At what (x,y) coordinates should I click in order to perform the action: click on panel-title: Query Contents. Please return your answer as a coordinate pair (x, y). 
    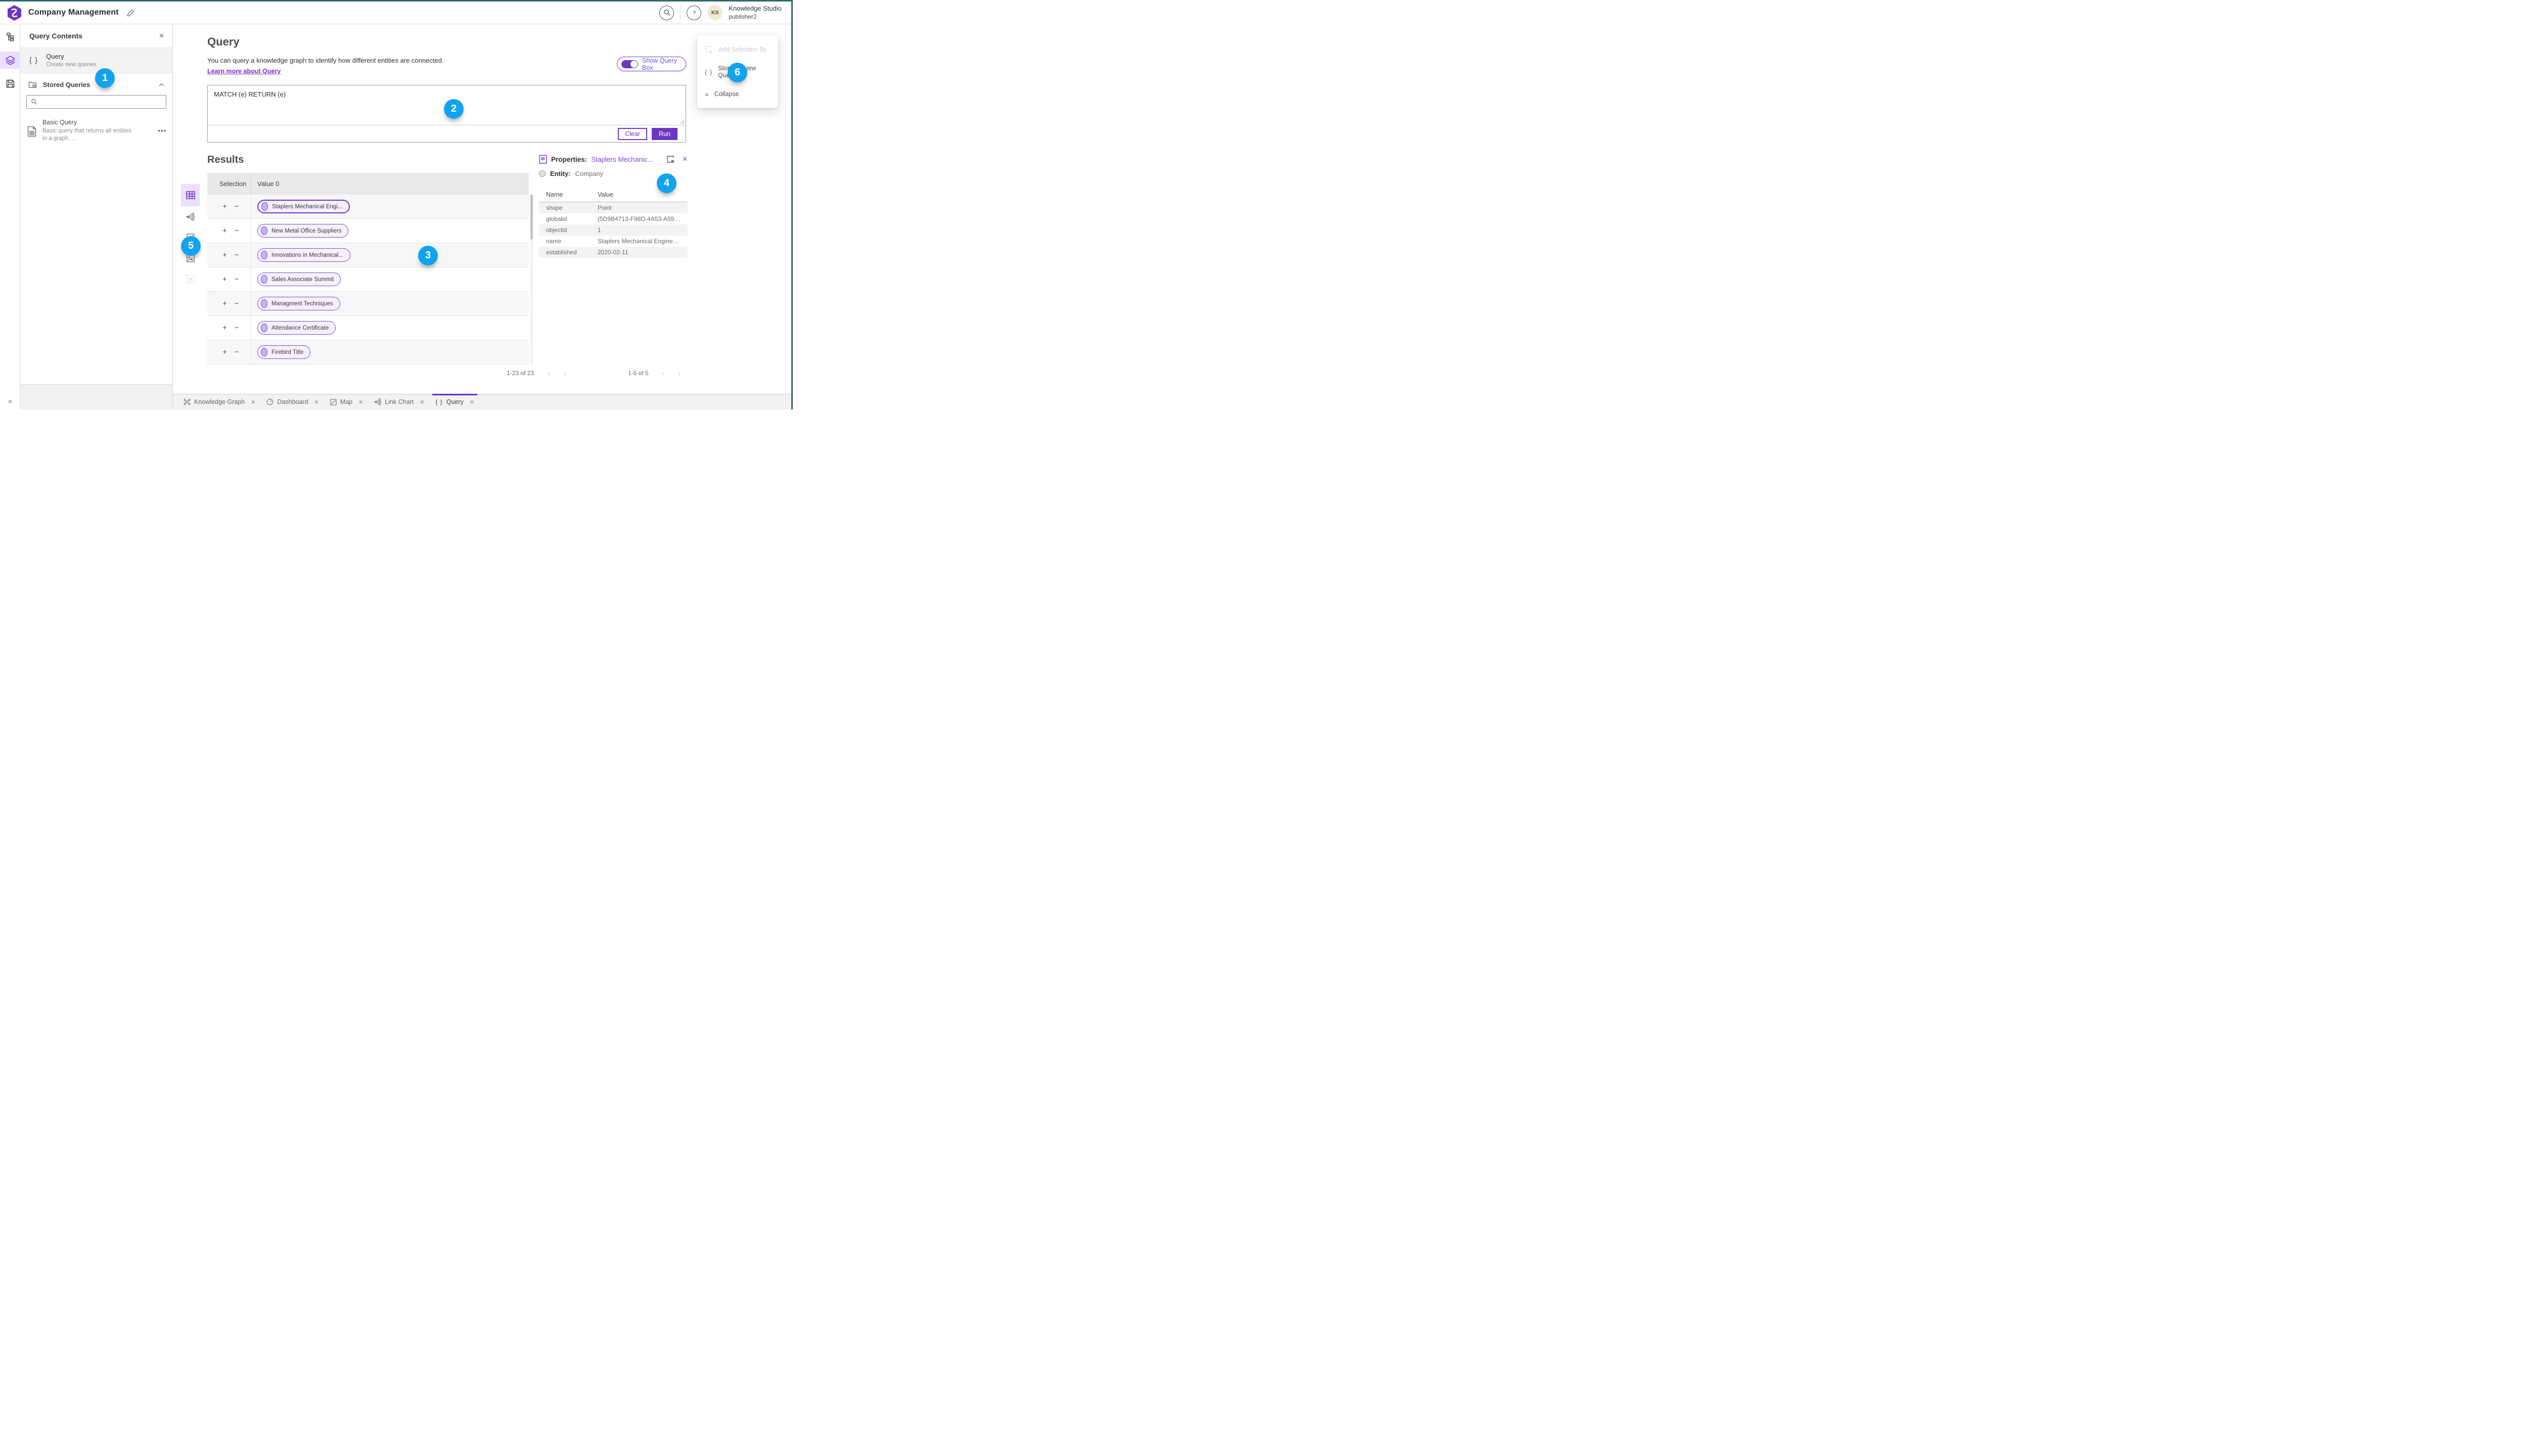
    Looking at the image, I should click on (56, 36).